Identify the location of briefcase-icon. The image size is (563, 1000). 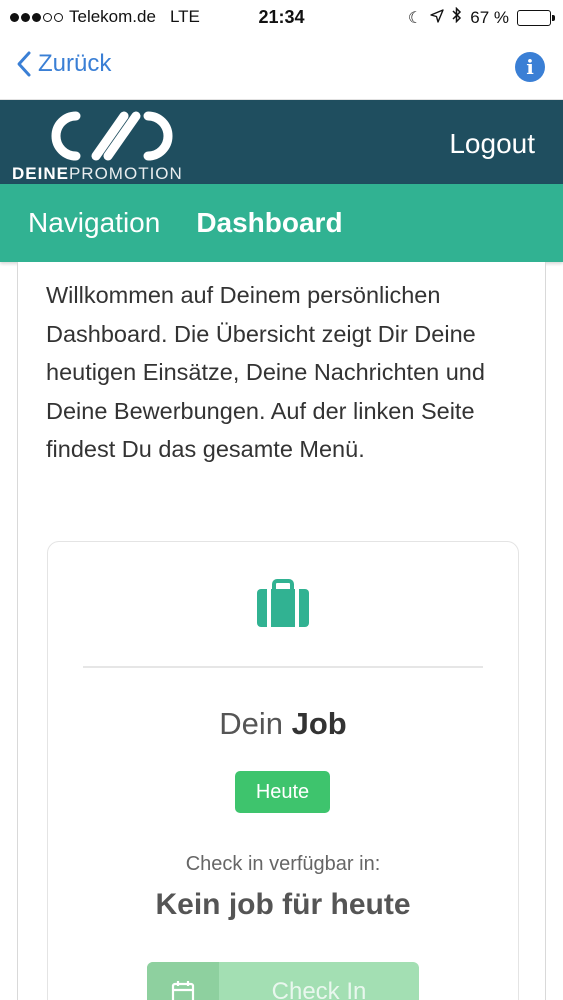
(283, 603).